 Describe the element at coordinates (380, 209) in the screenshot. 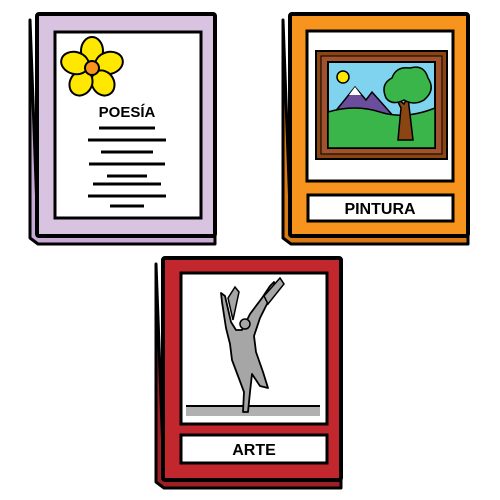

I see `book-title: PINTURA` at that location.